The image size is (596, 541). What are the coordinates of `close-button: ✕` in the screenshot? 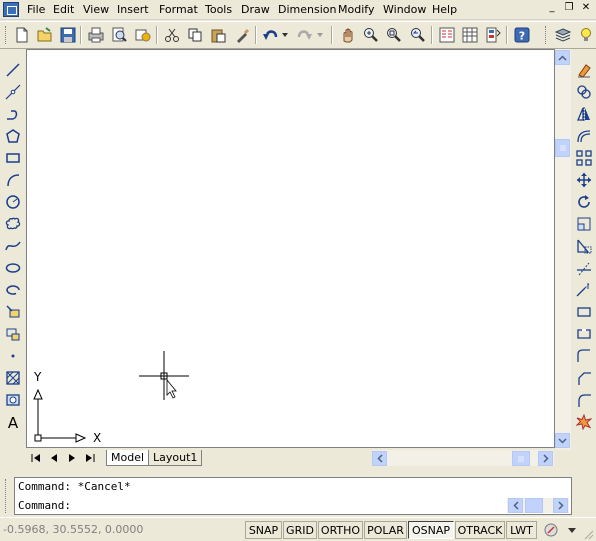 It's located at (586, 8).